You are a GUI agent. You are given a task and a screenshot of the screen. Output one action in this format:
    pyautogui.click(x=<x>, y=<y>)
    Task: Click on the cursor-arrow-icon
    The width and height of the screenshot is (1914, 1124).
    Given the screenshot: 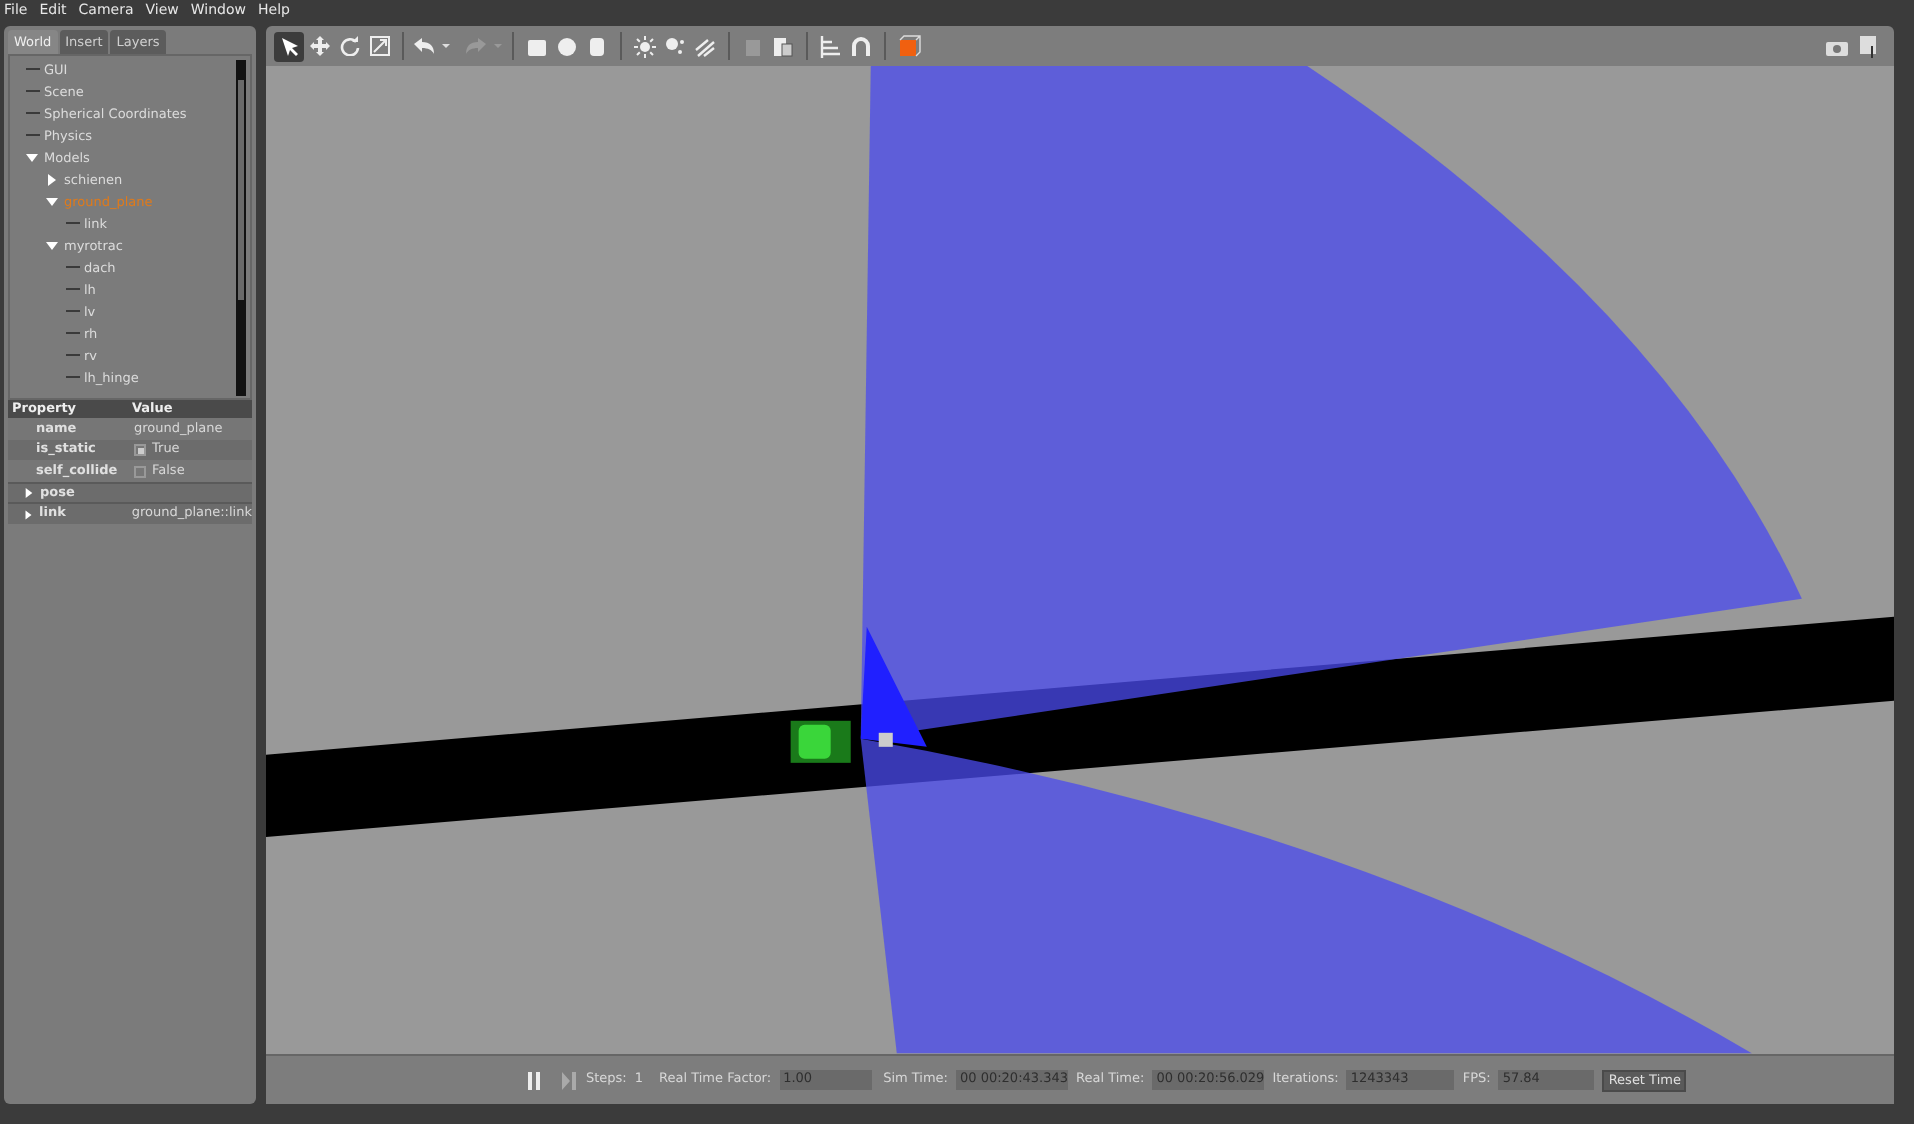 What is the action you would take?
    pyautogui.click(x=289, y=46)
    